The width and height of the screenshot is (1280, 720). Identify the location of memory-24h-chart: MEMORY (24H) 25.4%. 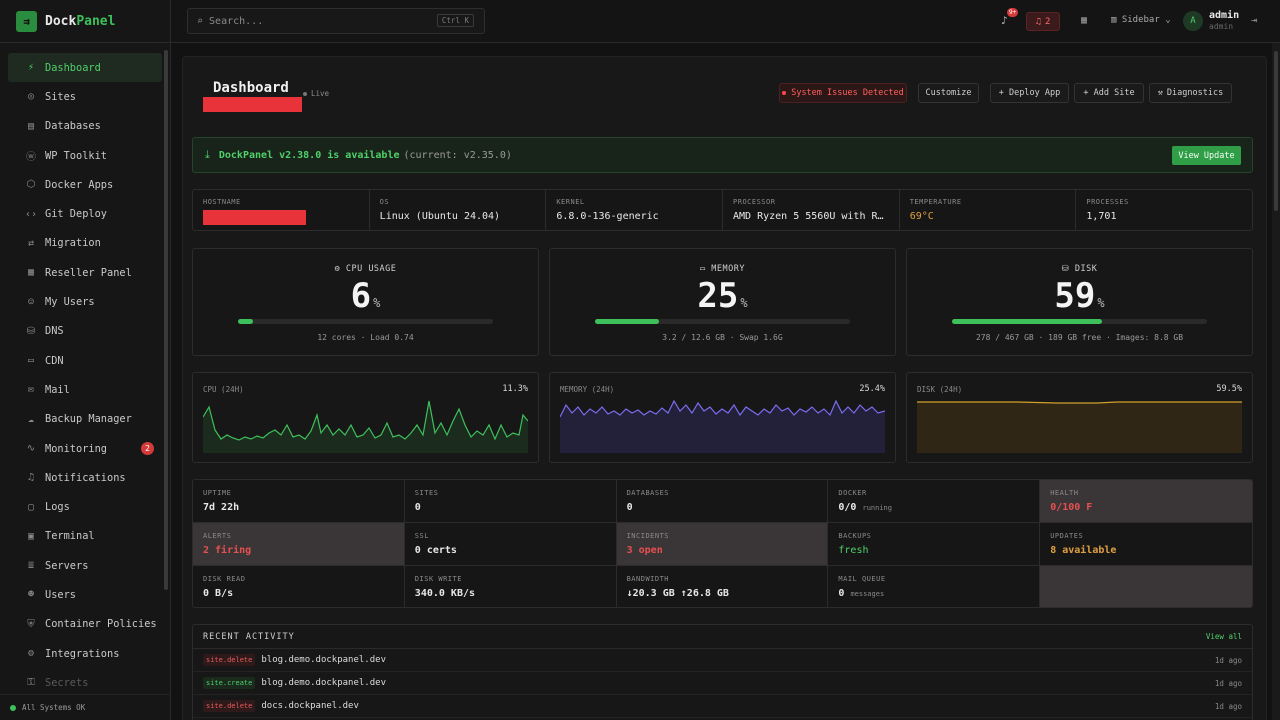
(722, 417).